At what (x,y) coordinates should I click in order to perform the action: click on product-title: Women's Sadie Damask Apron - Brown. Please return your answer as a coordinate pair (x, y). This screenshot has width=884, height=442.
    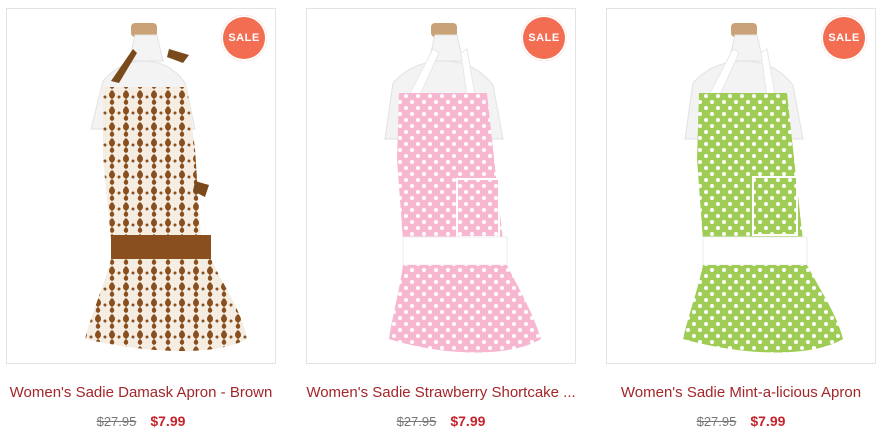
    Looking at the image, I should click on (141, 392).